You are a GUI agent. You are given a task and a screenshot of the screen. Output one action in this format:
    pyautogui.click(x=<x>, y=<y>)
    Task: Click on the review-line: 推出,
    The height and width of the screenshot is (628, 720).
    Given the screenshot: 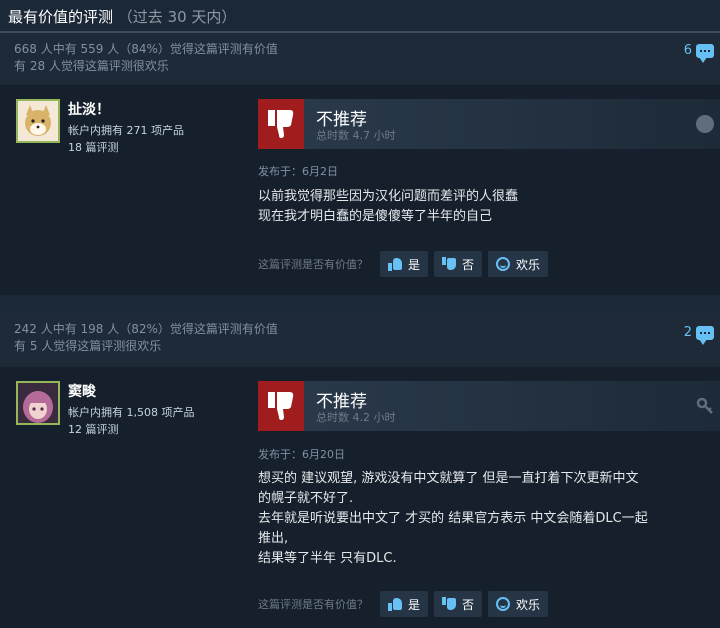 What is the action you would take?
    pyautogui.click(x=273, y=538)
    